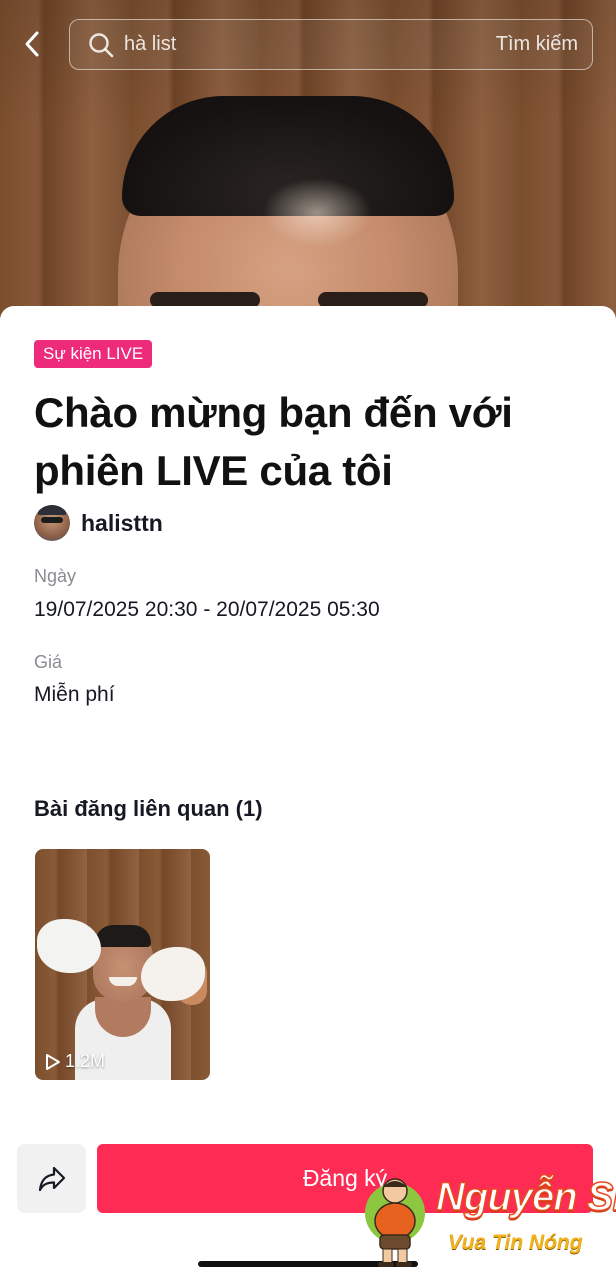 The height and width of the screenshot is (1280, 616). What do you see at coordinates (310, 44) in the screenshot?
I see `search-input: hà list` at bounding box center [310, 44].